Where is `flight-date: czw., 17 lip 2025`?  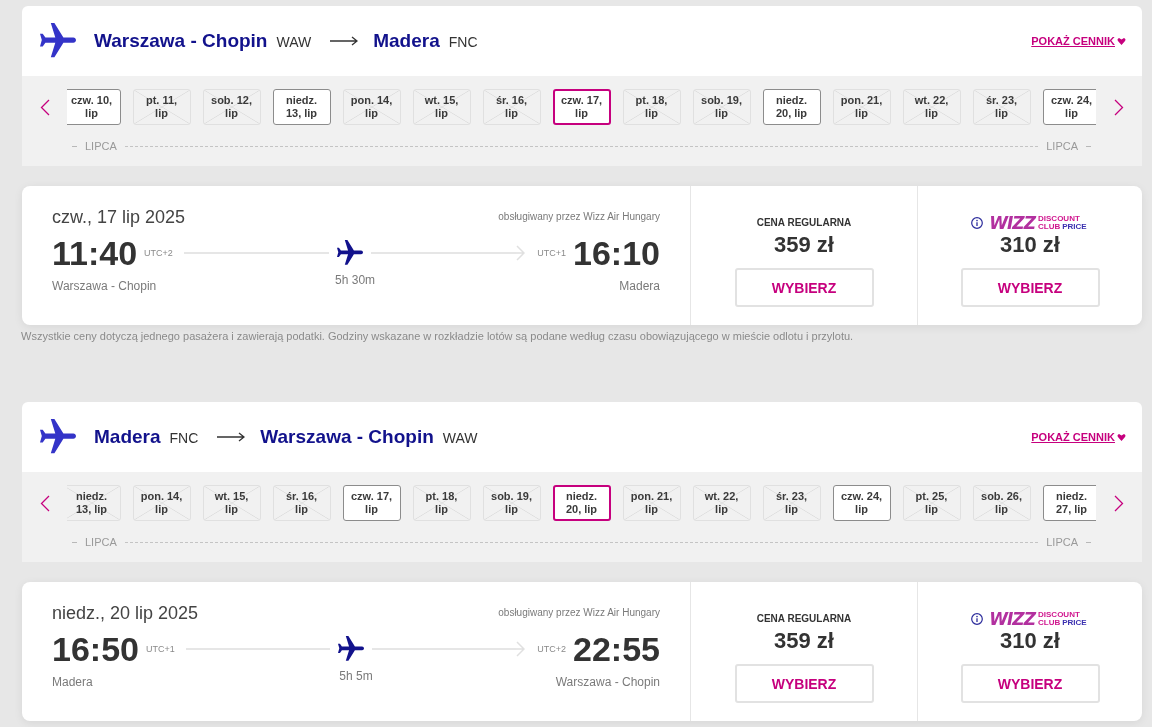 flight-date: czw., 17 lip 2025 is located at coordinates (119, 217).